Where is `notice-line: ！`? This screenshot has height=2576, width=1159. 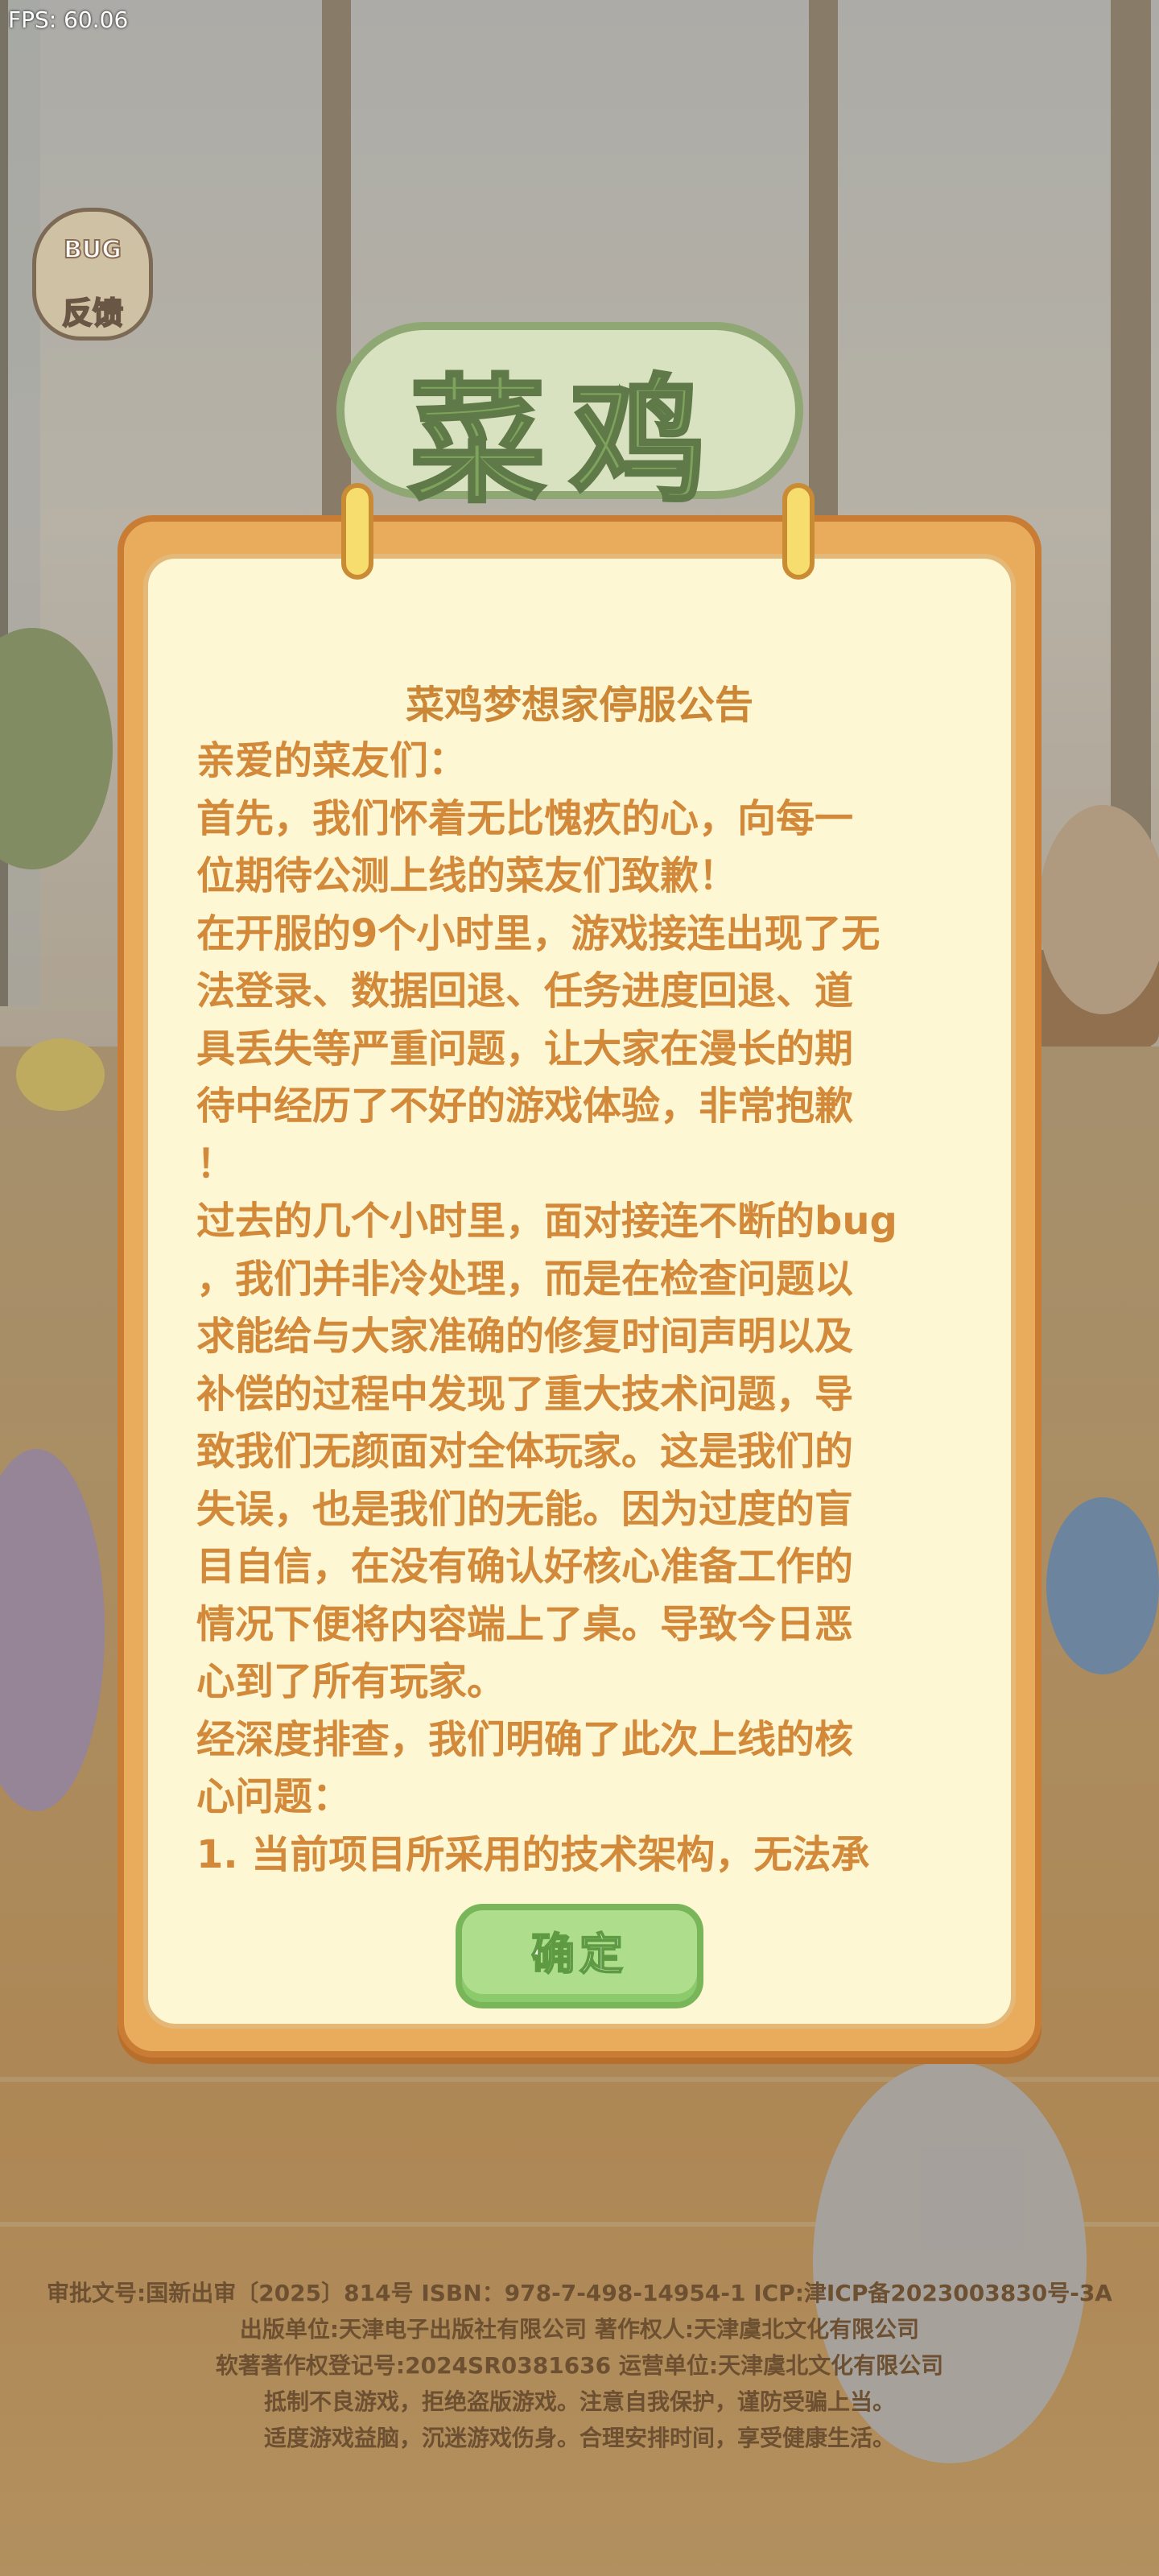 notice-line: ！ is located at coordinates (216, 1164).